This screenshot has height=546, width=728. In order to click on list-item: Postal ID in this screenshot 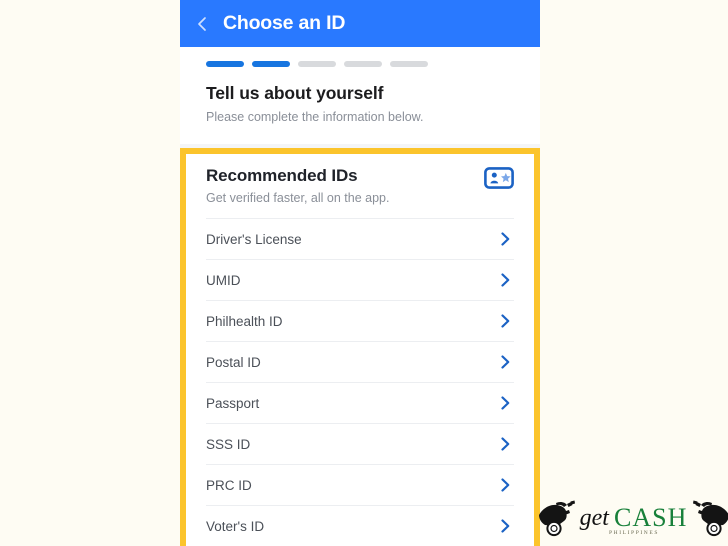, I will do `click(360, 362)`.